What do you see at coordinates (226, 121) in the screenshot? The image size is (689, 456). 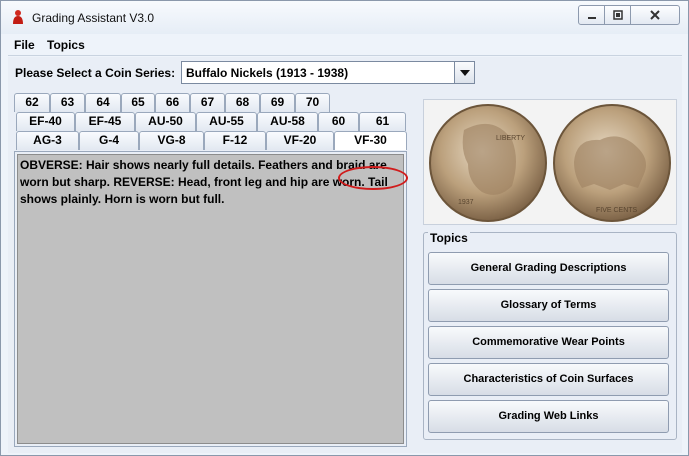 I see `tab-au-55: AU-55` at bounding box center [226, 121].